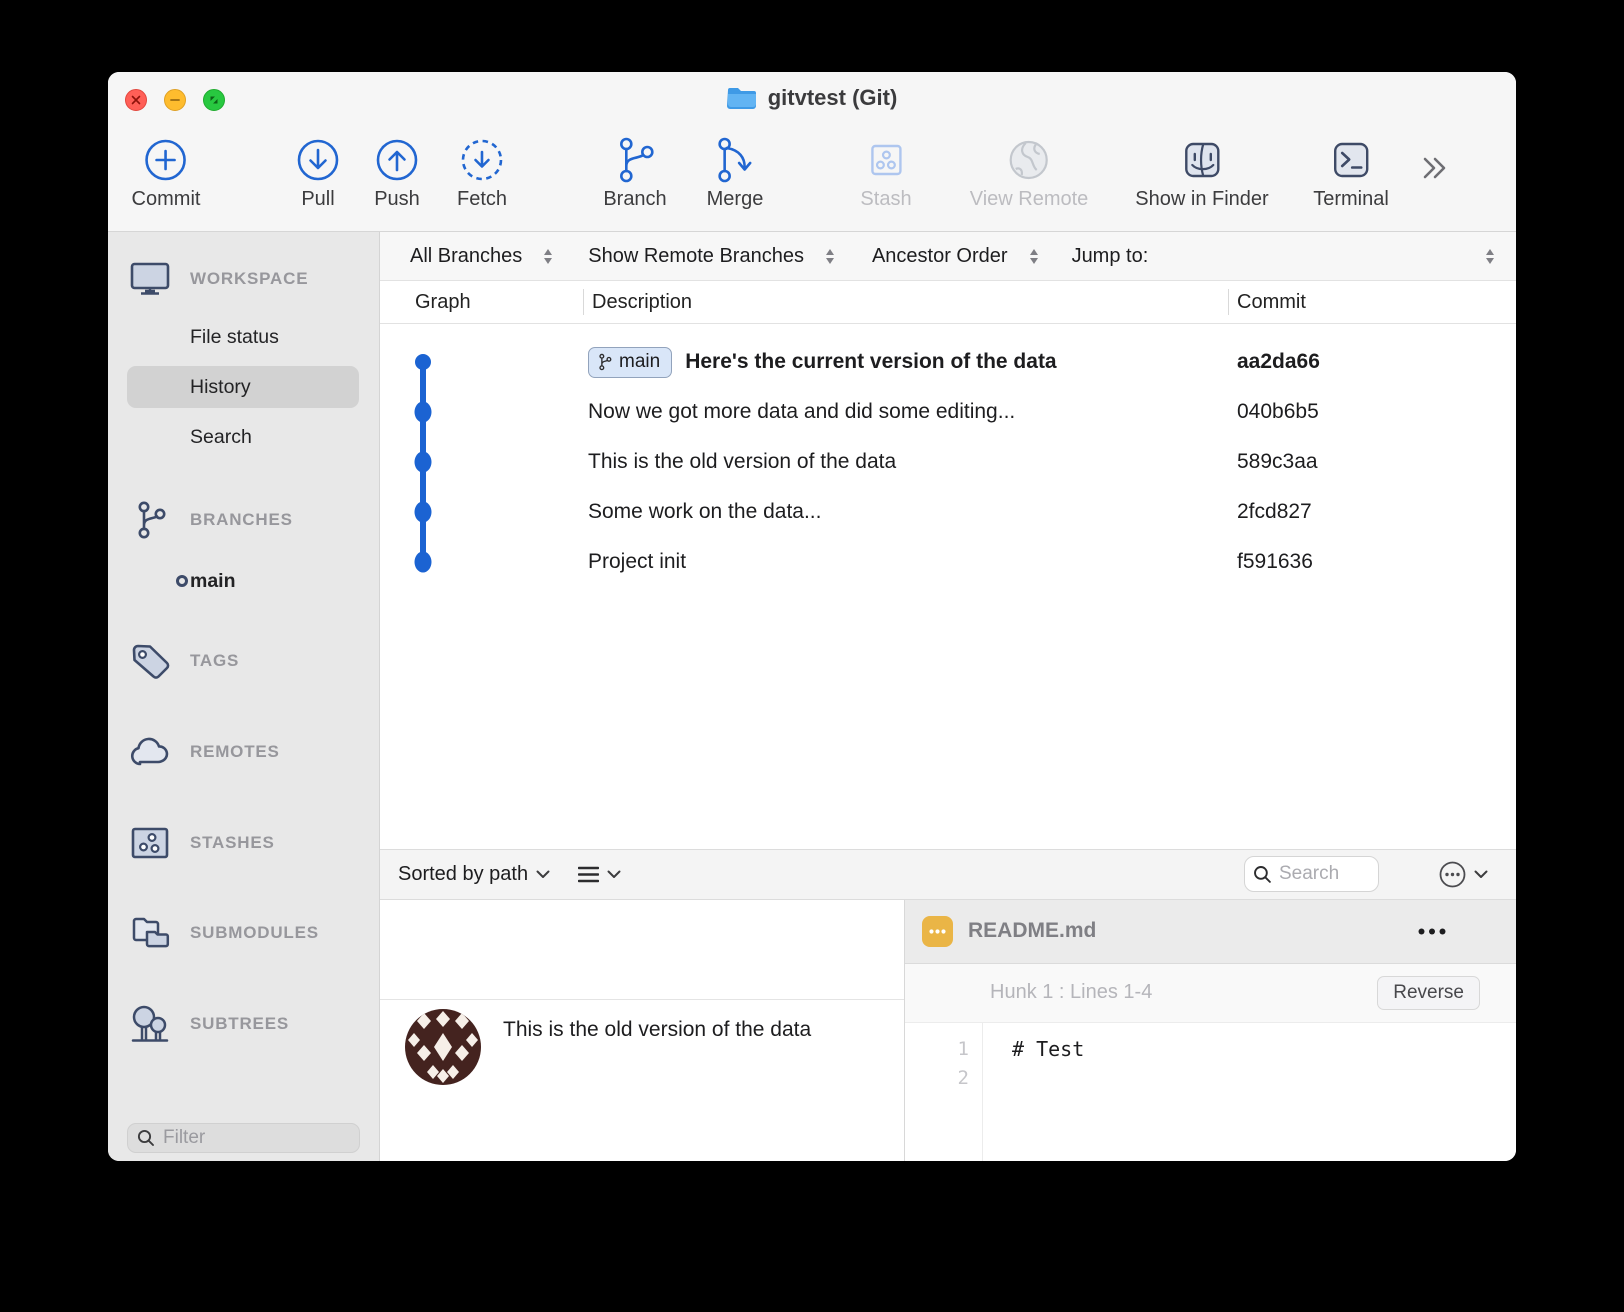 The height and width of the screenshot is (1312, 1624). Describe the element at coordinates (214, 100) in the screenshot. I see `zoom-button` at that location.